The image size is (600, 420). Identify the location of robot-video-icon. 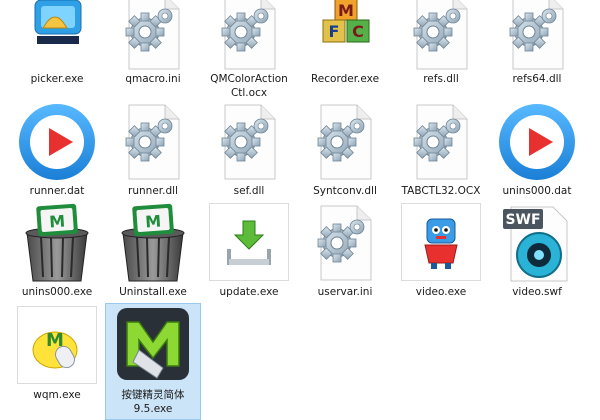
(441, 243).